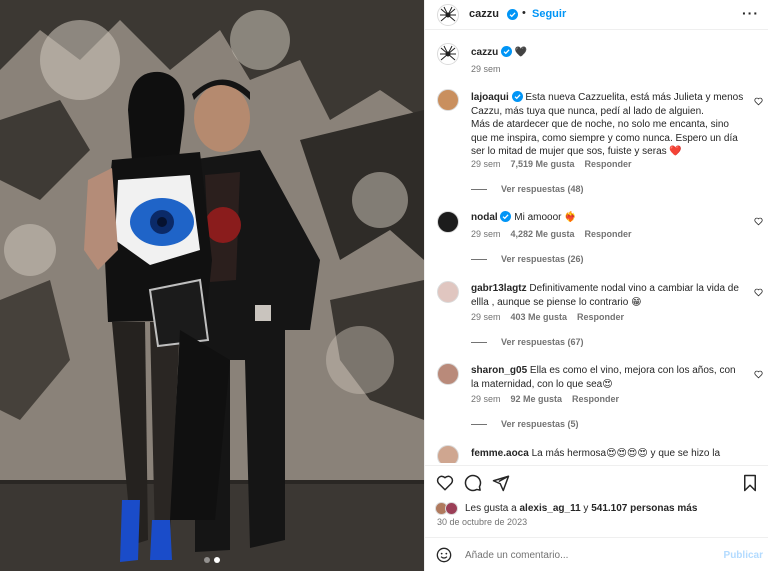 The height and width of the screenshot is (571, 768). I want to click on author-username: cazzu, so click(484, 14).